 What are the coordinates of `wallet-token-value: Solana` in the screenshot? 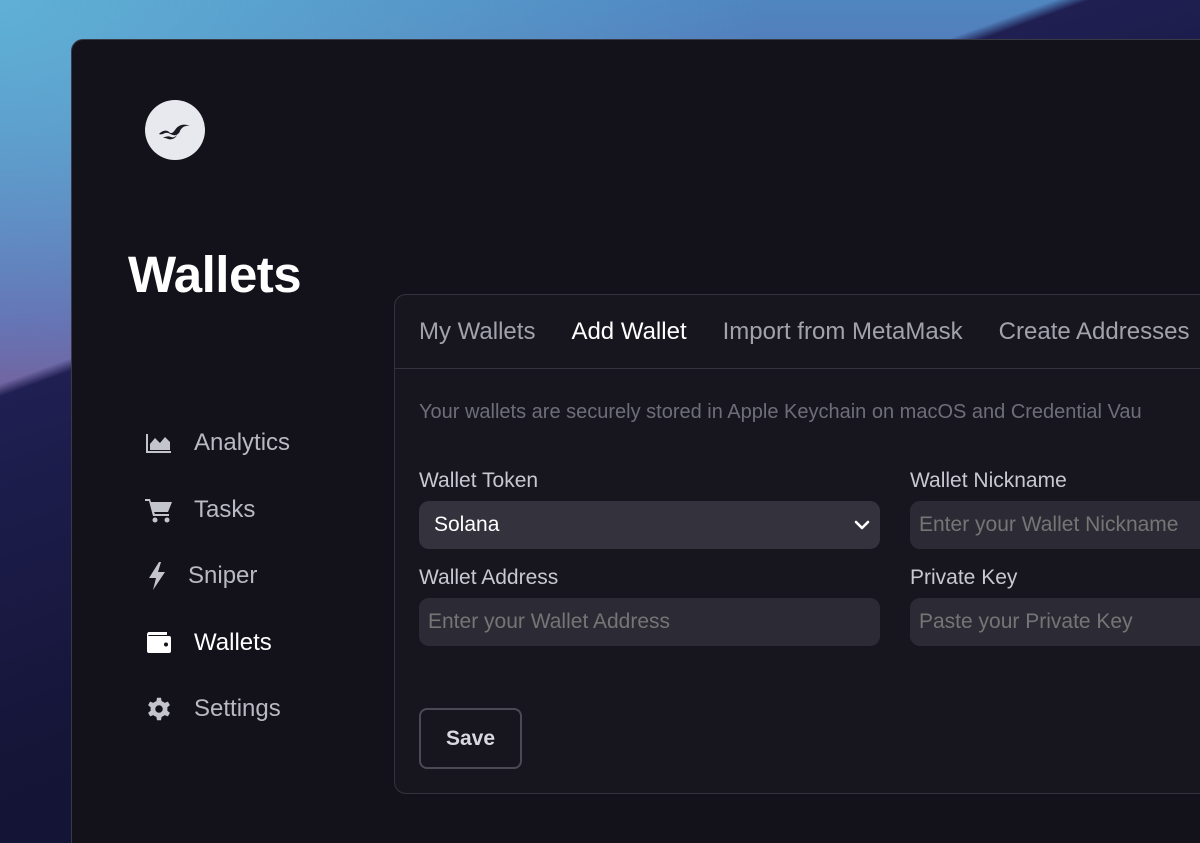 It's located at (467, 524).